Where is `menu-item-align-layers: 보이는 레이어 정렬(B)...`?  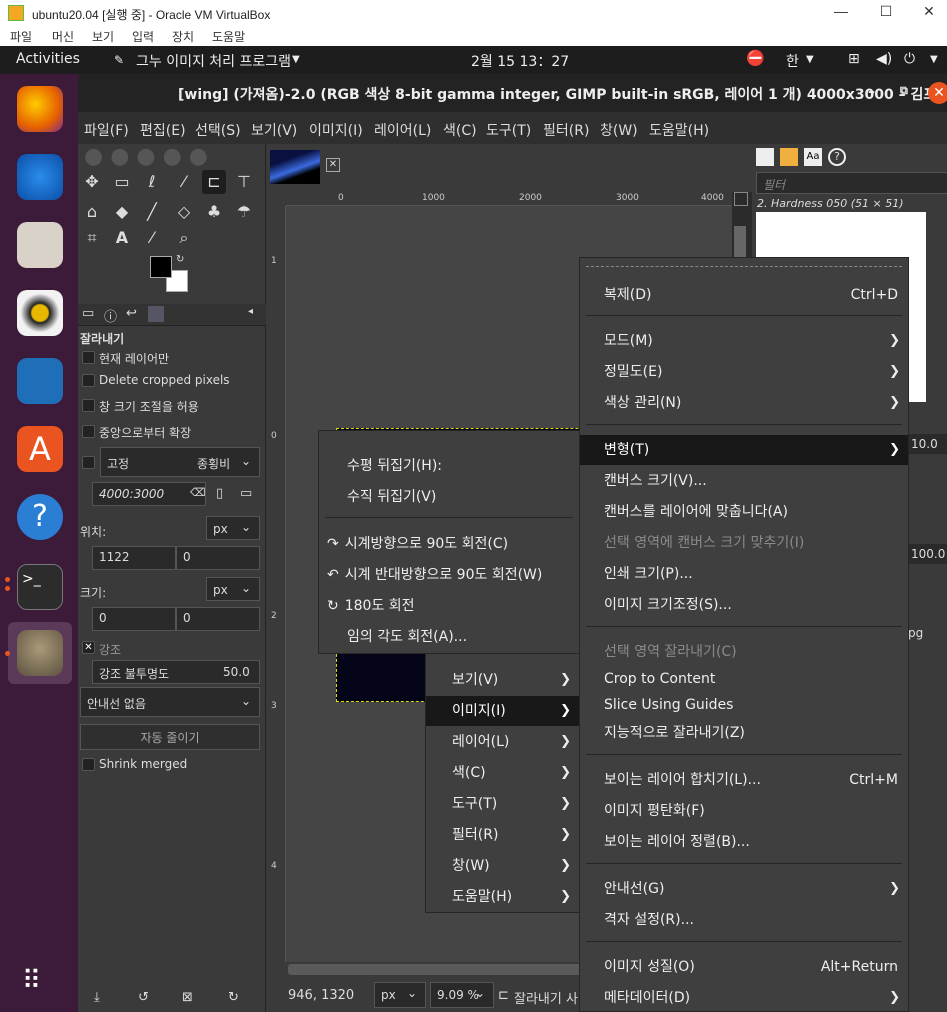 menu-item-align-layers: 보이는 레이어 정렬(B)... is located at coordinates (744, 842).